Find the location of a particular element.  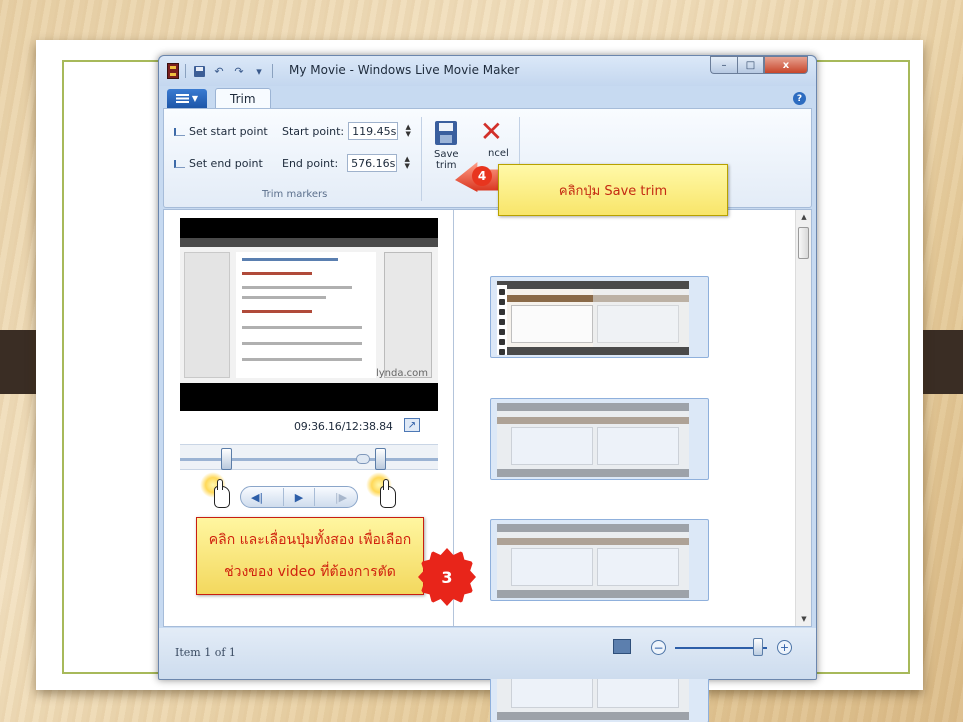

quick-access-toolbar: ↶ ↷ ▾ is located at coordinates (220, 71).